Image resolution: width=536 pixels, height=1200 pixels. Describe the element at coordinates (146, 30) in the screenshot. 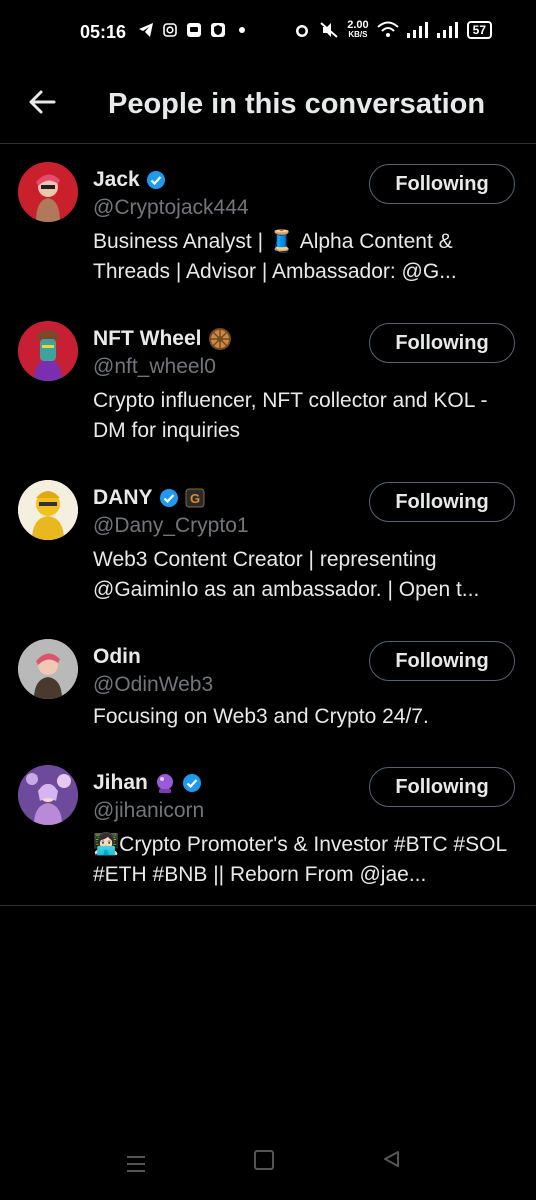

I see `telegram-icon` at that location.